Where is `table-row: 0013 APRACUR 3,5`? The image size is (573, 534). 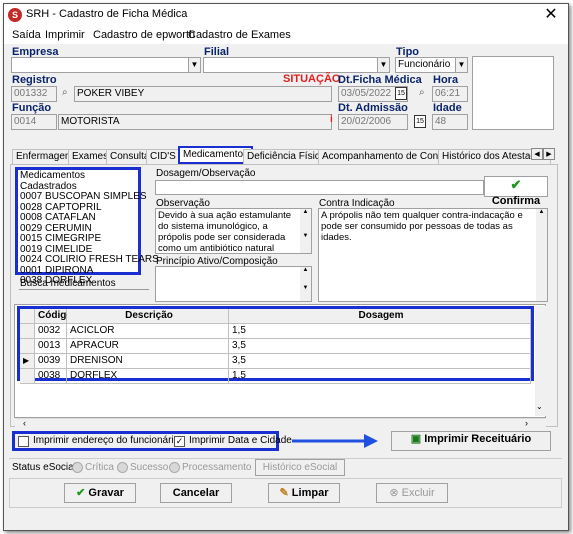
table-row: 0013 APRACUR 3,5 is located at coordinates (275, 346).